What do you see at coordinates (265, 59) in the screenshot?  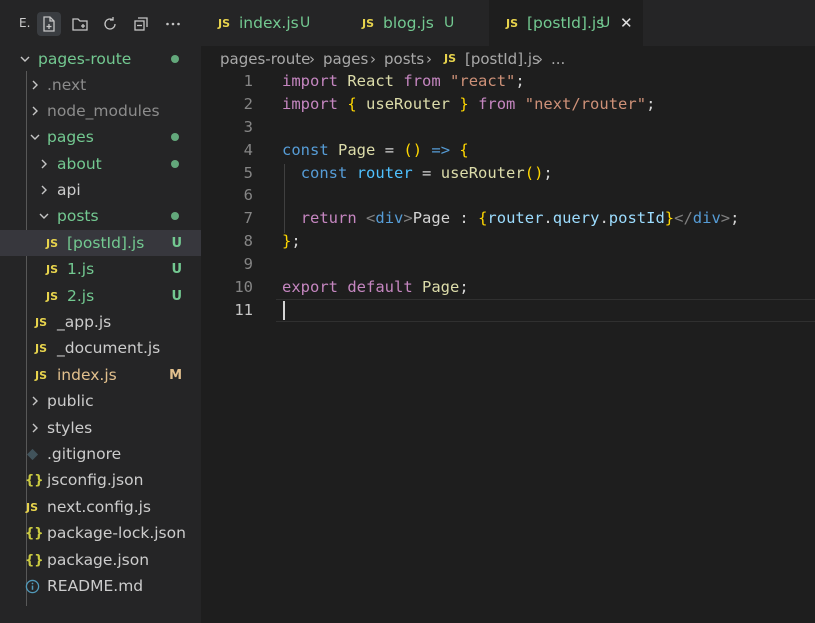 I see `breadcrumb-item: pages-route` at bounding box center [265, 59].